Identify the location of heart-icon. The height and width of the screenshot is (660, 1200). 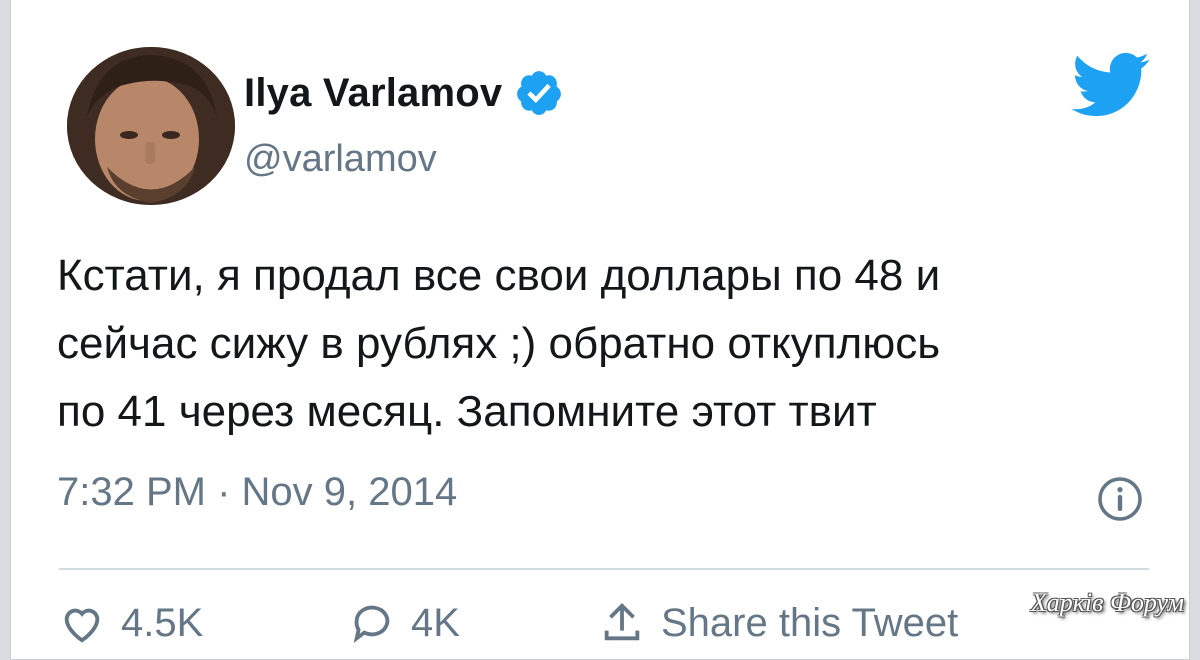
(82, 625).